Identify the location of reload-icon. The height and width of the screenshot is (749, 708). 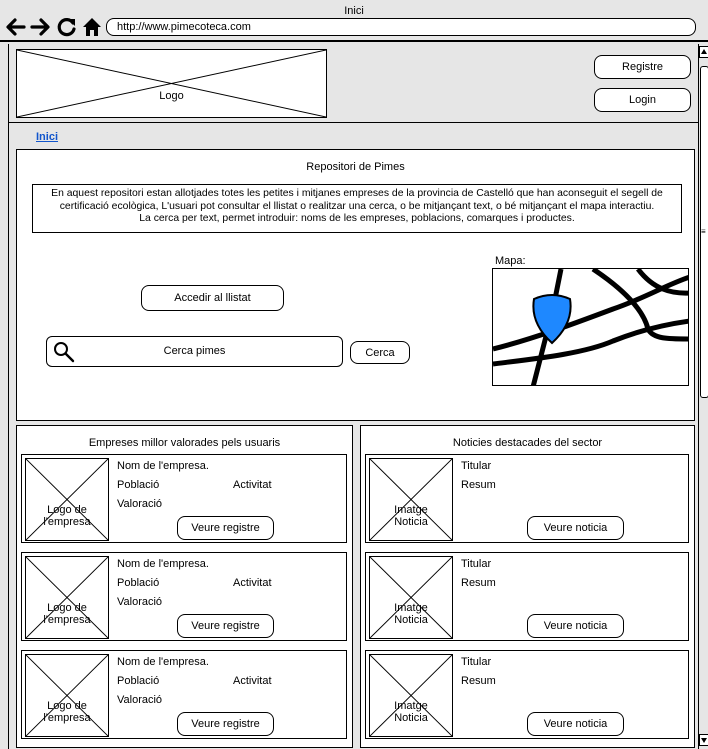
(67, 27).